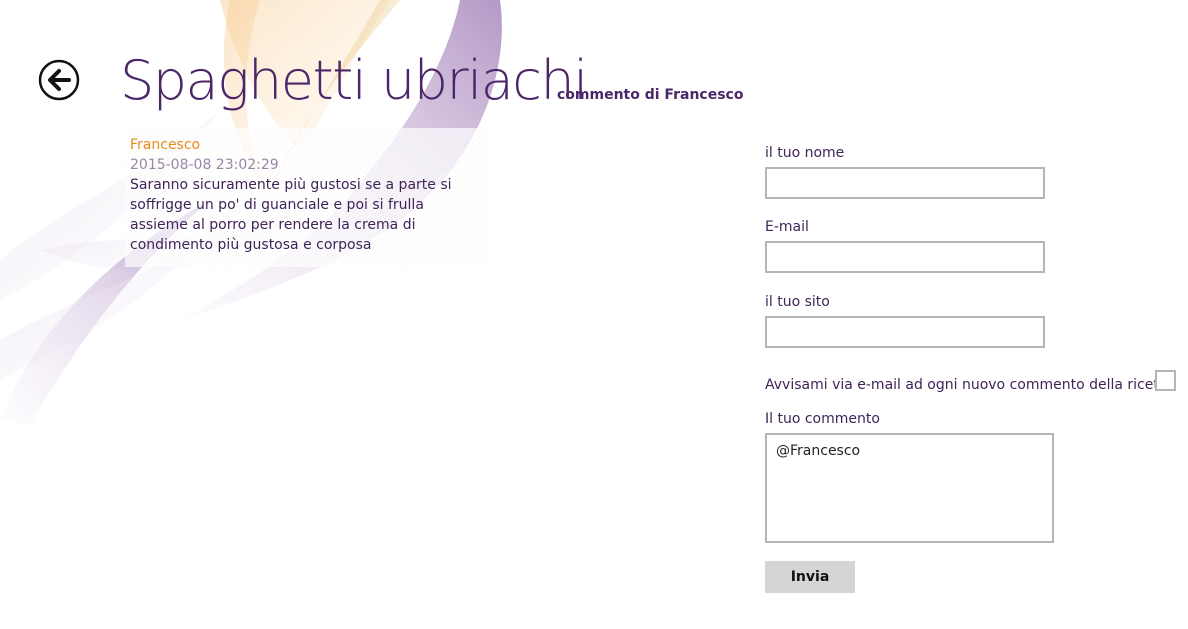 This screenshot has height=629, width=1188. I want to click on notify-checkbox, so click(1165, 380).